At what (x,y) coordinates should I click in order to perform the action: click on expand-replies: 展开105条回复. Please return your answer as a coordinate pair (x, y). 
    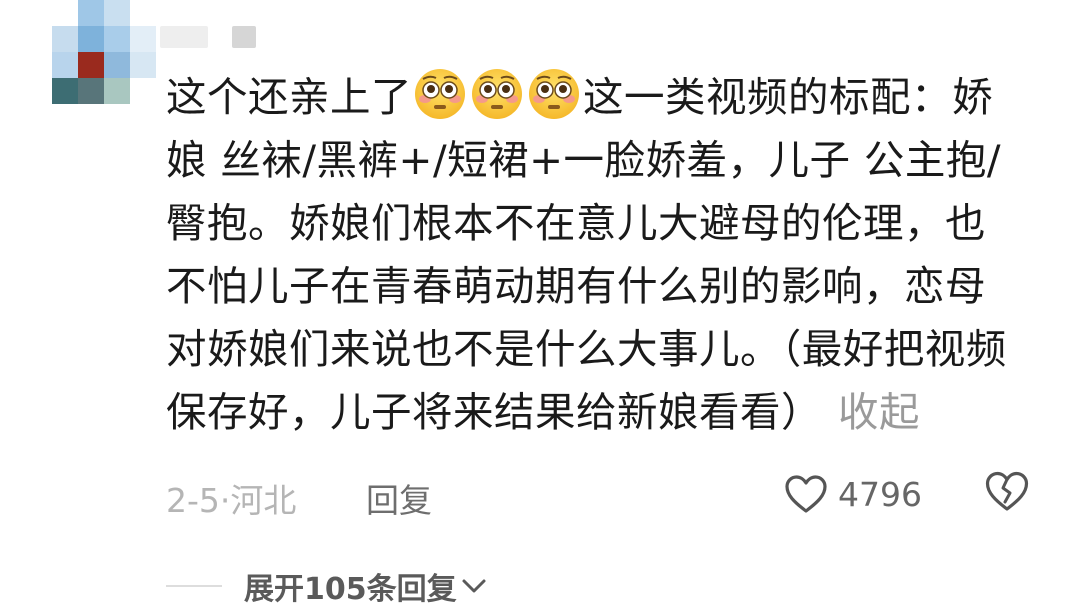
    Looking at the image, I should click on (416, 586).